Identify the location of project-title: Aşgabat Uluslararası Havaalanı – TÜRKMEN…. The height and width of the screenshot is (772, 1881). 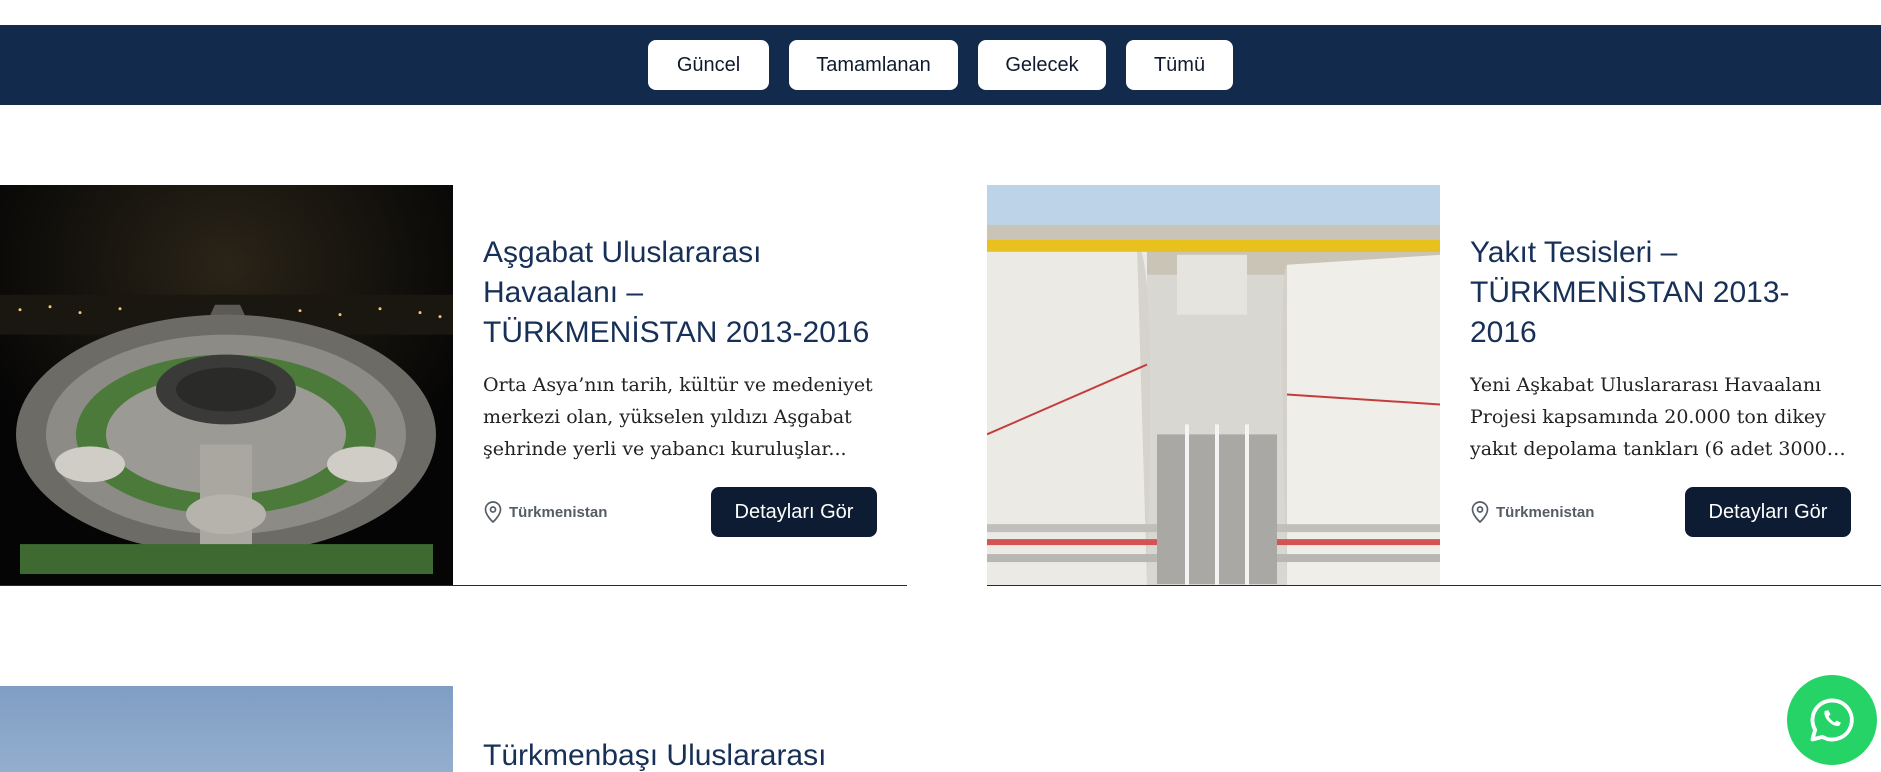
(680, 293).